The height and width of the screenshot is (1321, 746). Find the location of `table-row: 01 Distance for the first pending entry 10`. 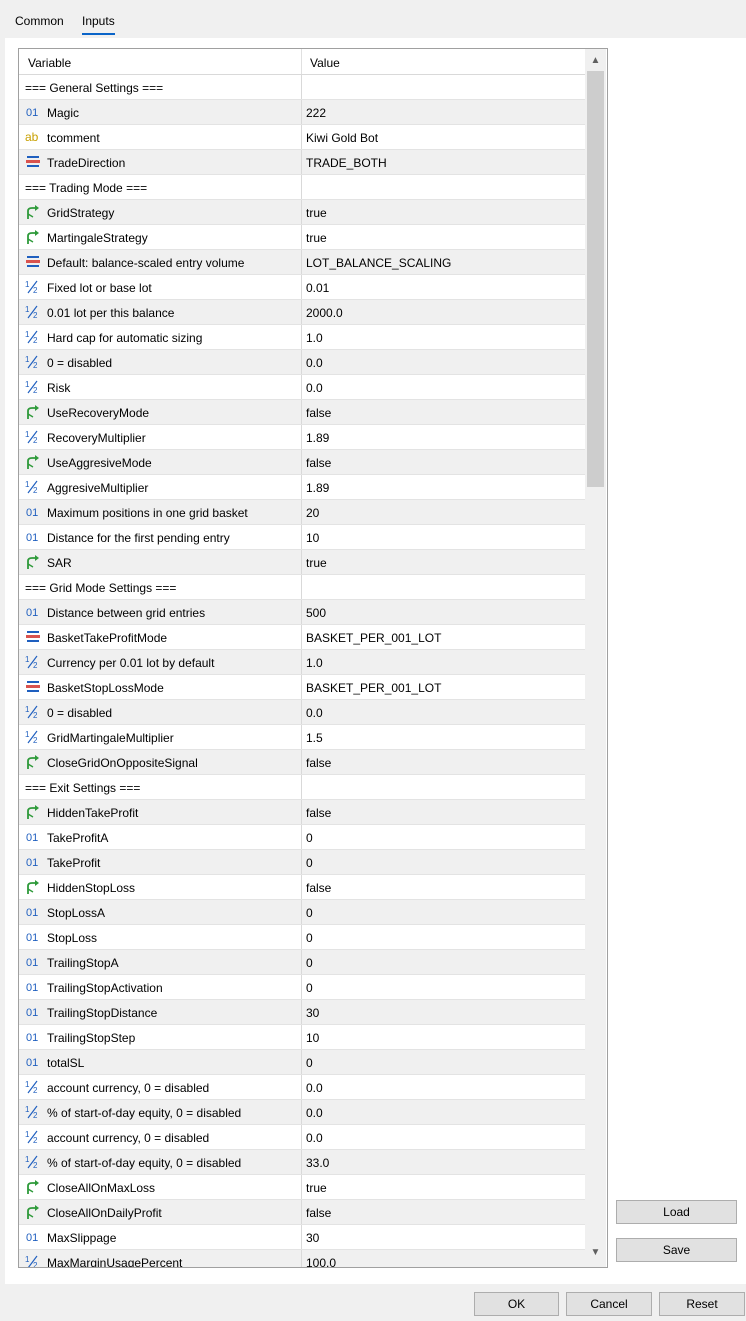

table-row: 01 Distance for the first pending entry 10 is located at coordinates (302, 537).